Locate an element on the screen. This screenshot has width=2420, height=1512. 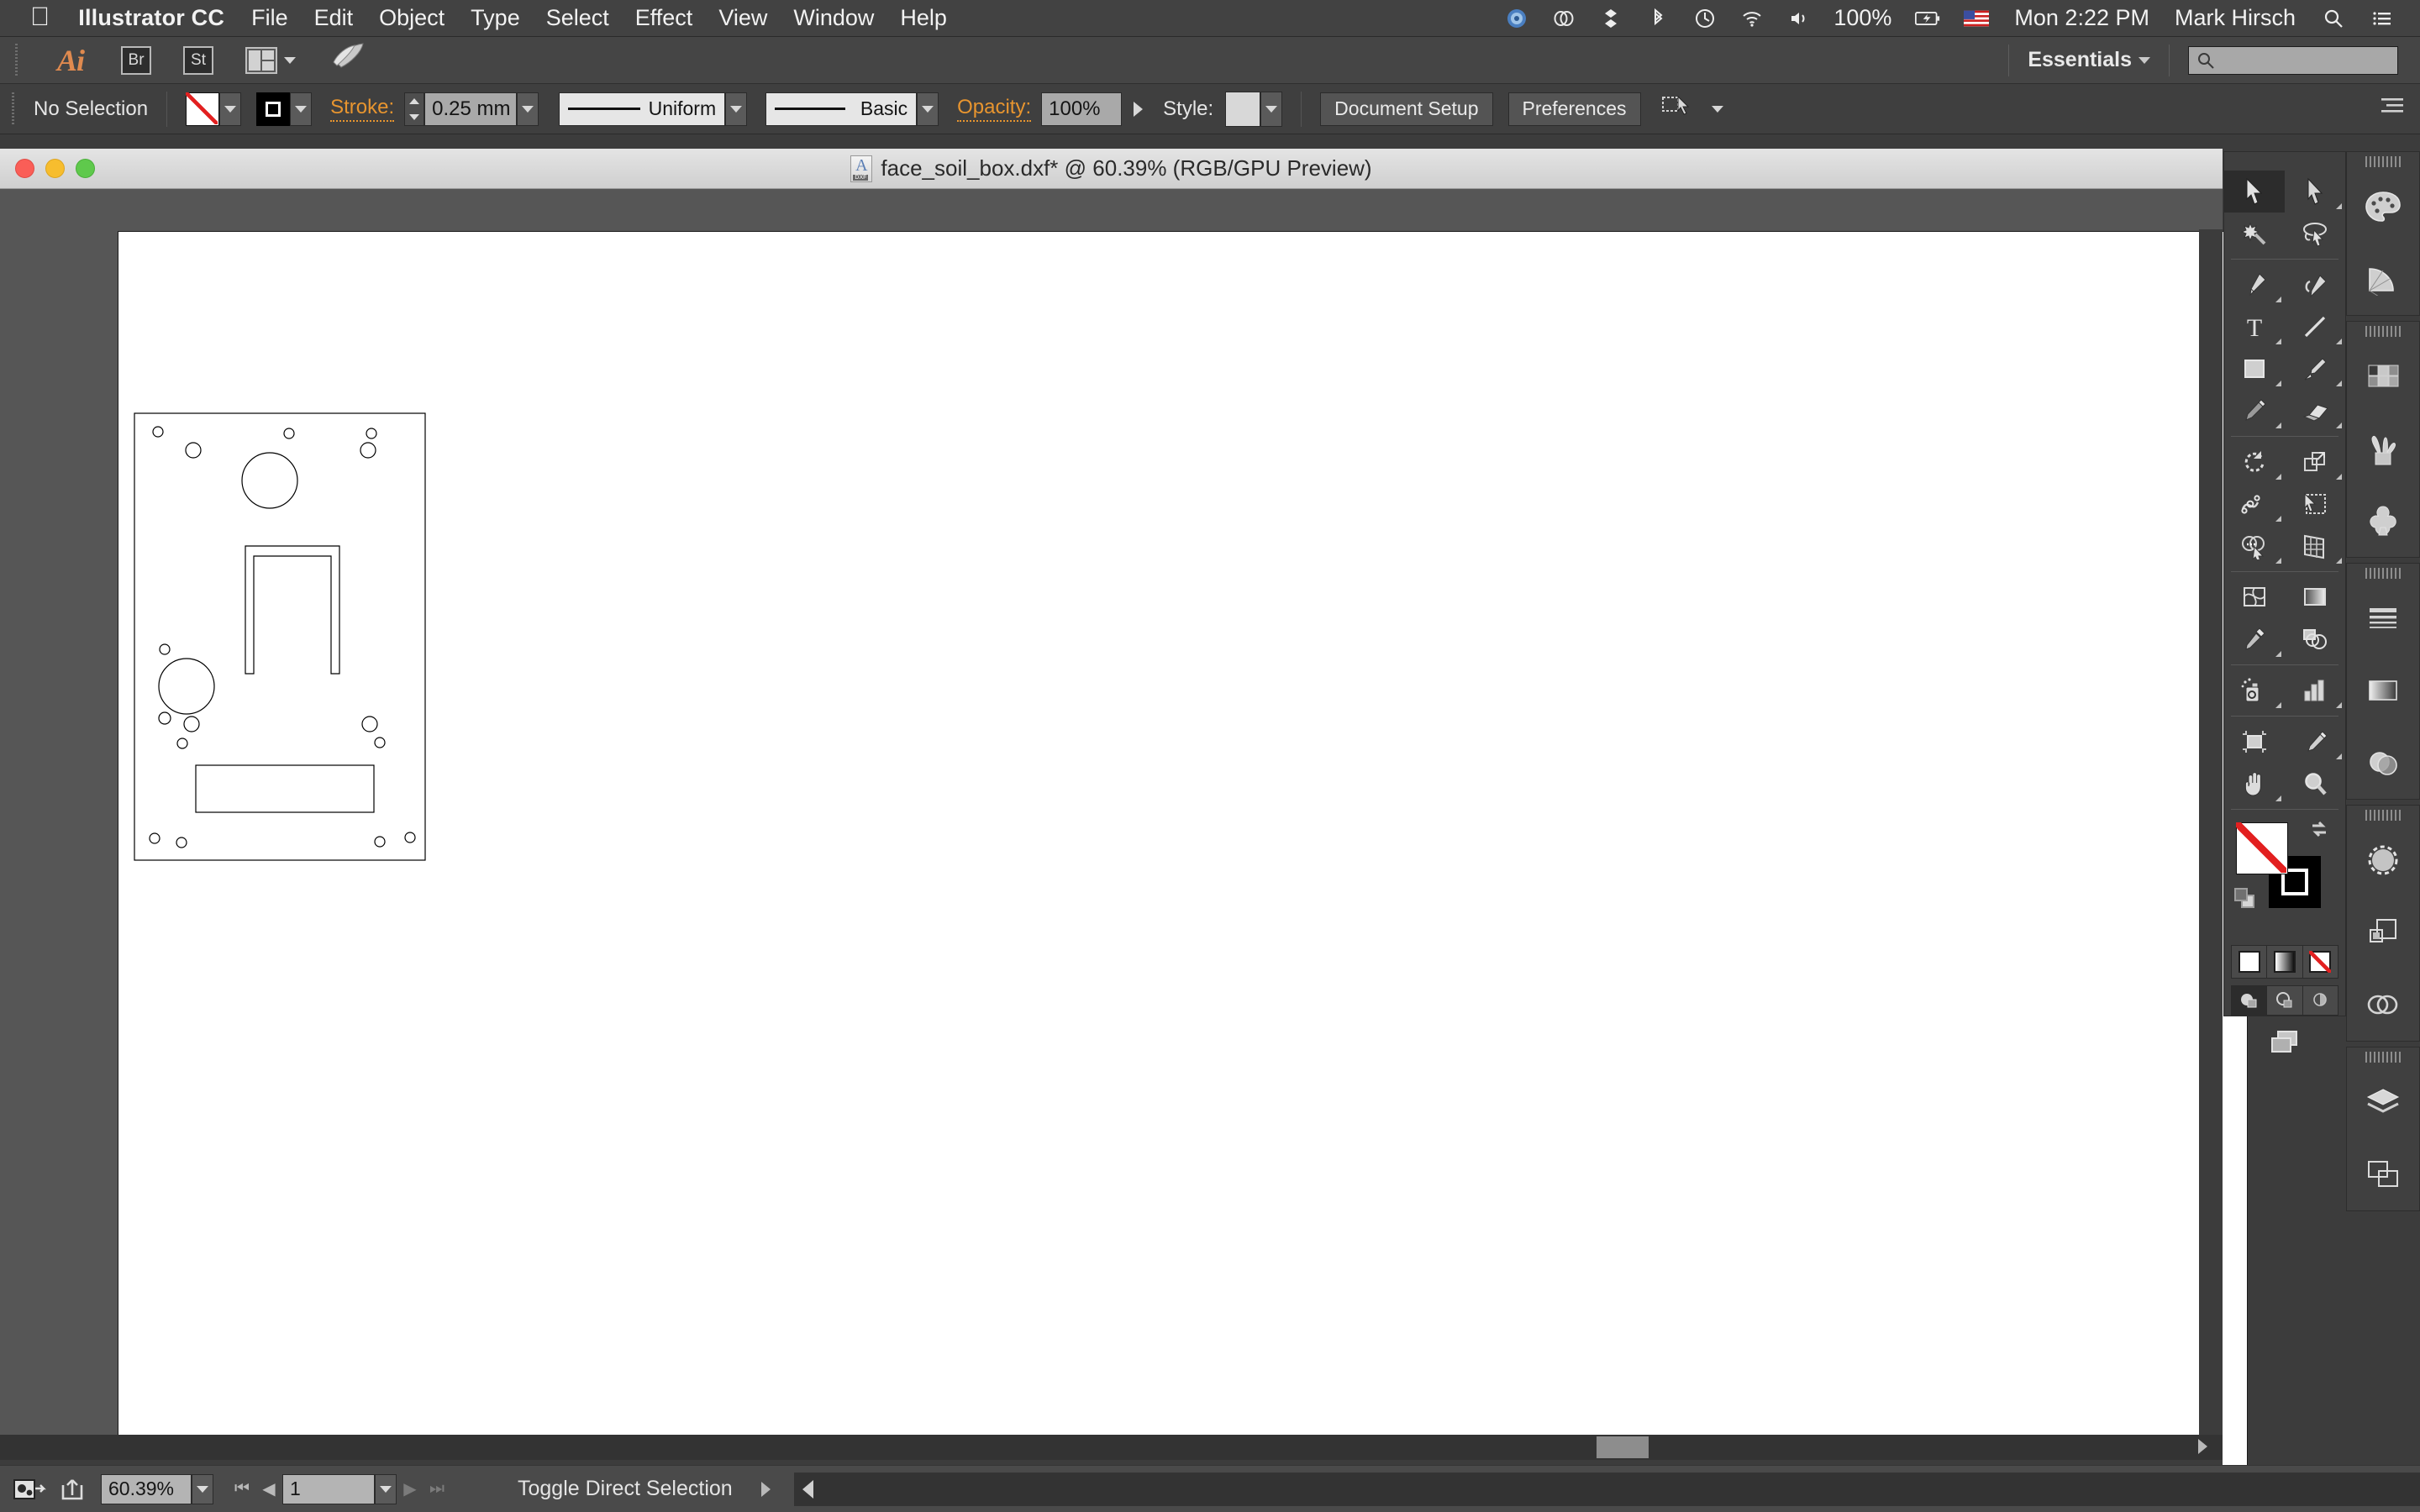
slice-tool is located at coordinates (2315, 742).